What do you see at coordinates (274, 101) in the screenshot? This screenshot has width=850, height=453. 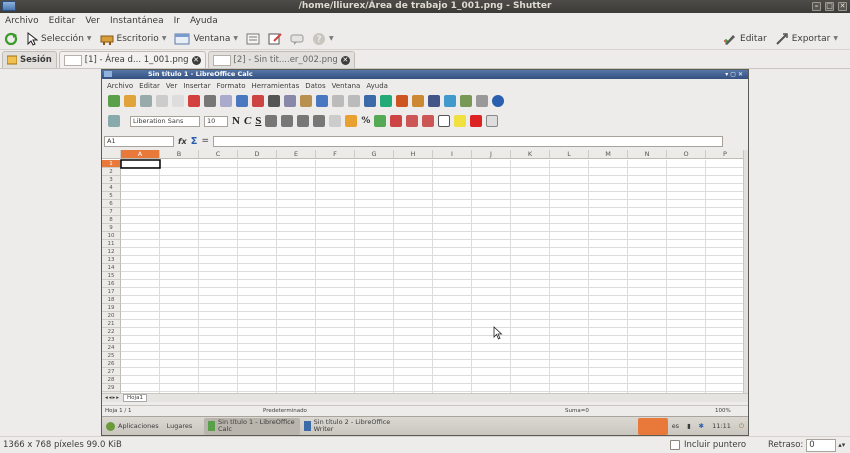 I see `cut-icon` at bounding box center [274, 101].